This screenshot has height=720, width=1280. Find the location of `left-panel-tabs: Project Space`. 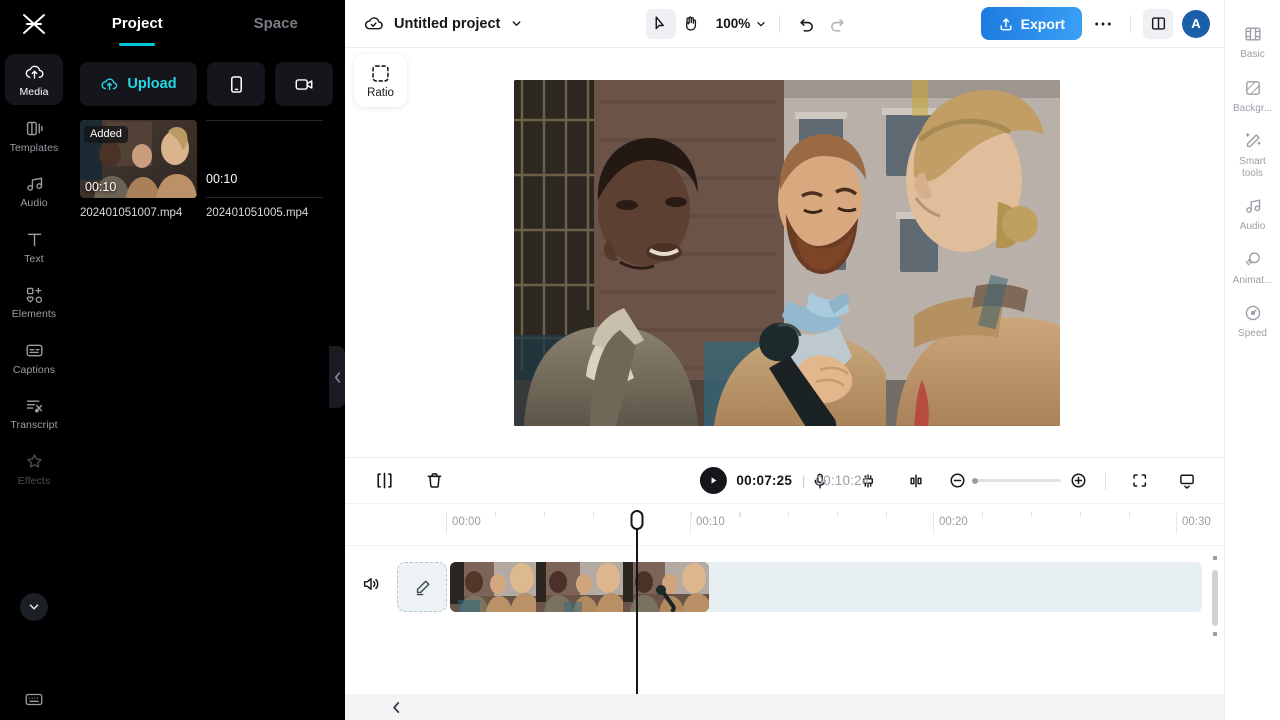

left-panel-tabs: Project Space is located at coordinates (206, 24).